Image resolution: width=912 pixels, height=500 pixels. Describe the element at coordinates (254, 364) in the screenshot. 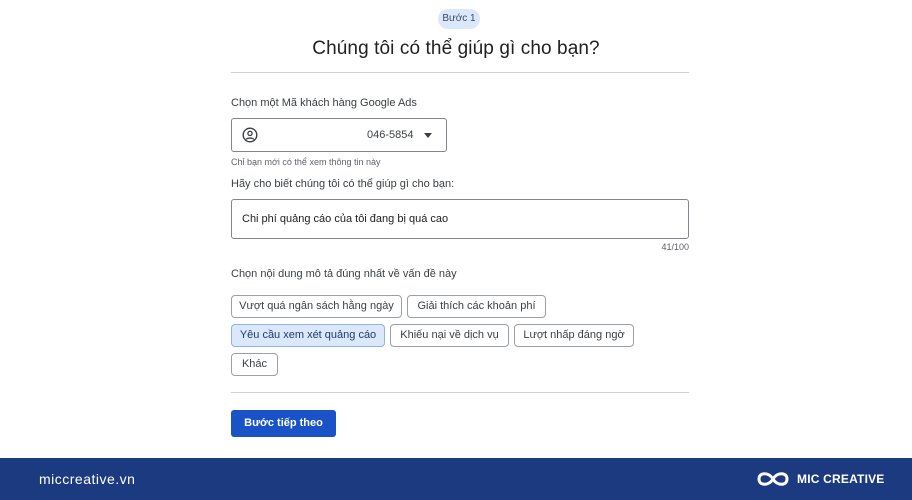

I see `chip-other: Khác` at that location.